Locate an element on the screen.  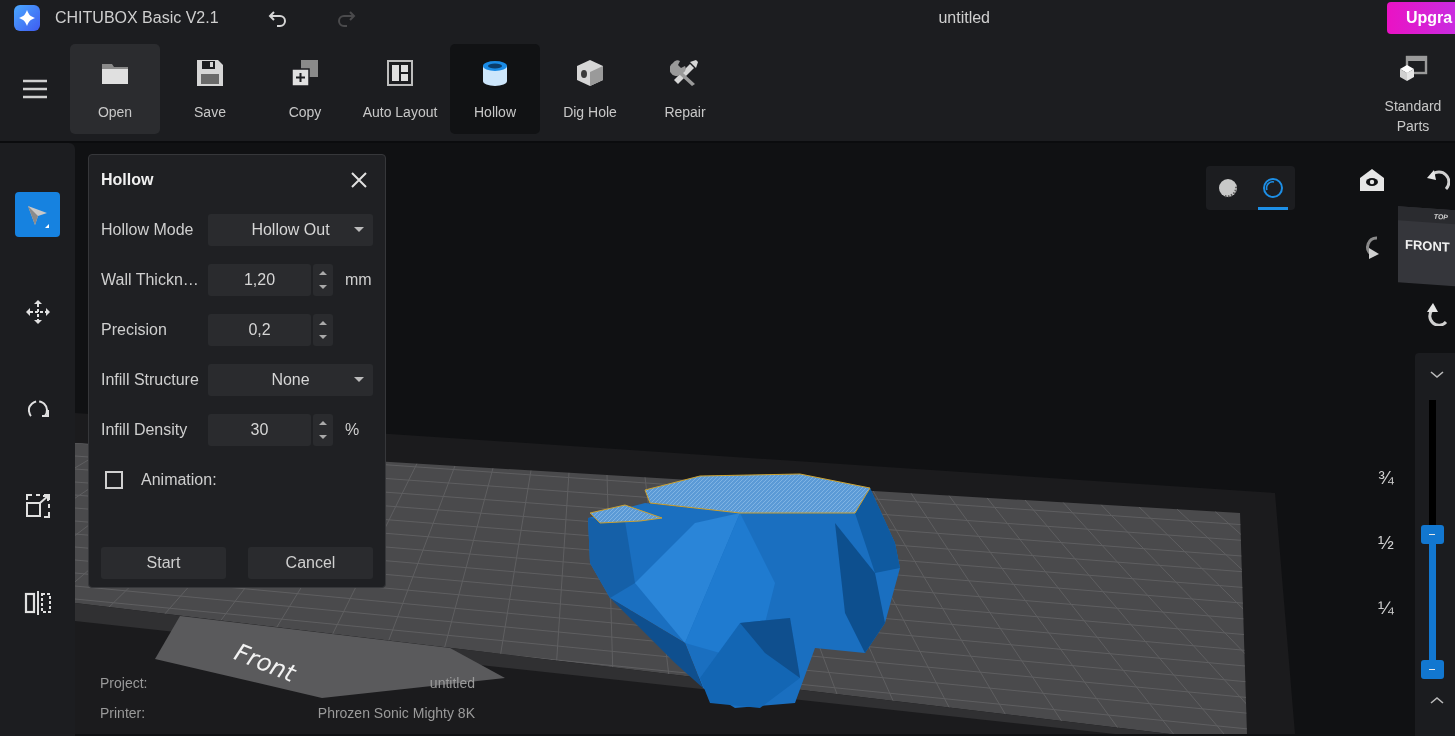
dropdown: Hollow Out is located at coordinates (290, 230).